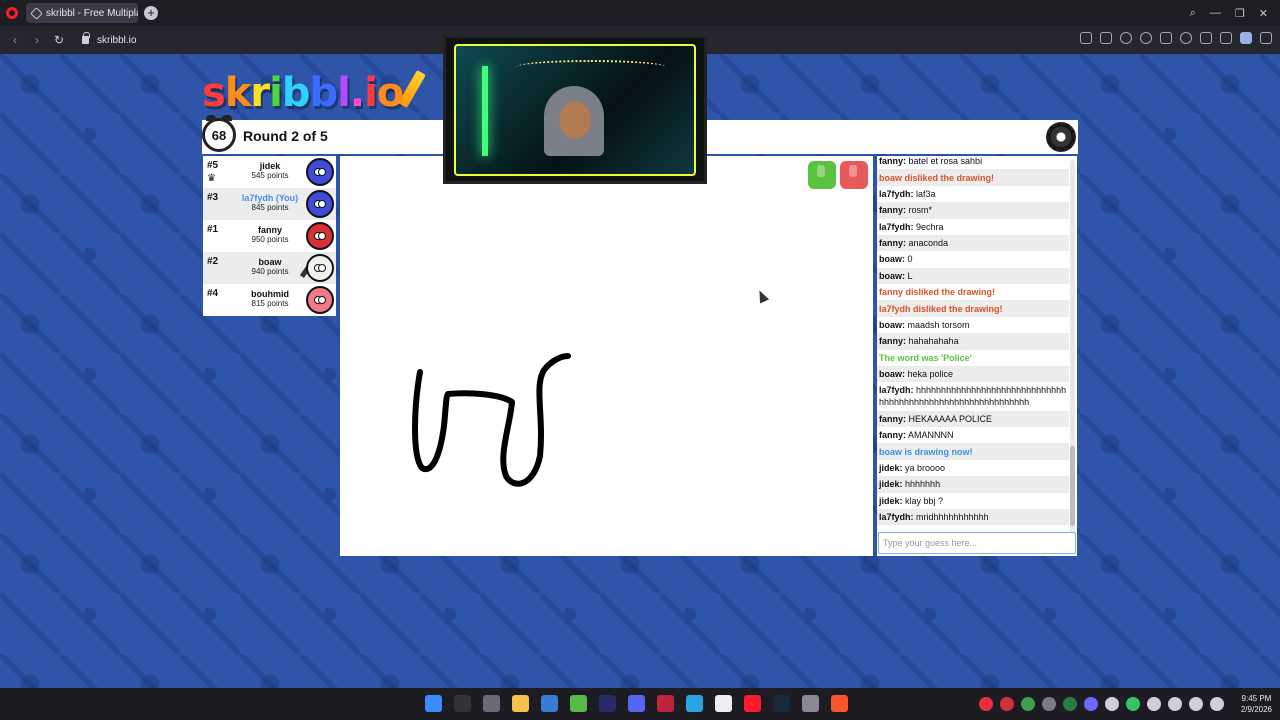 The image size is (1280, 720). What do you see at coordinates (1256, 709) in the screenshot?
I see `clock-date: 2/9/2026` at bounding box center [1256, 709].